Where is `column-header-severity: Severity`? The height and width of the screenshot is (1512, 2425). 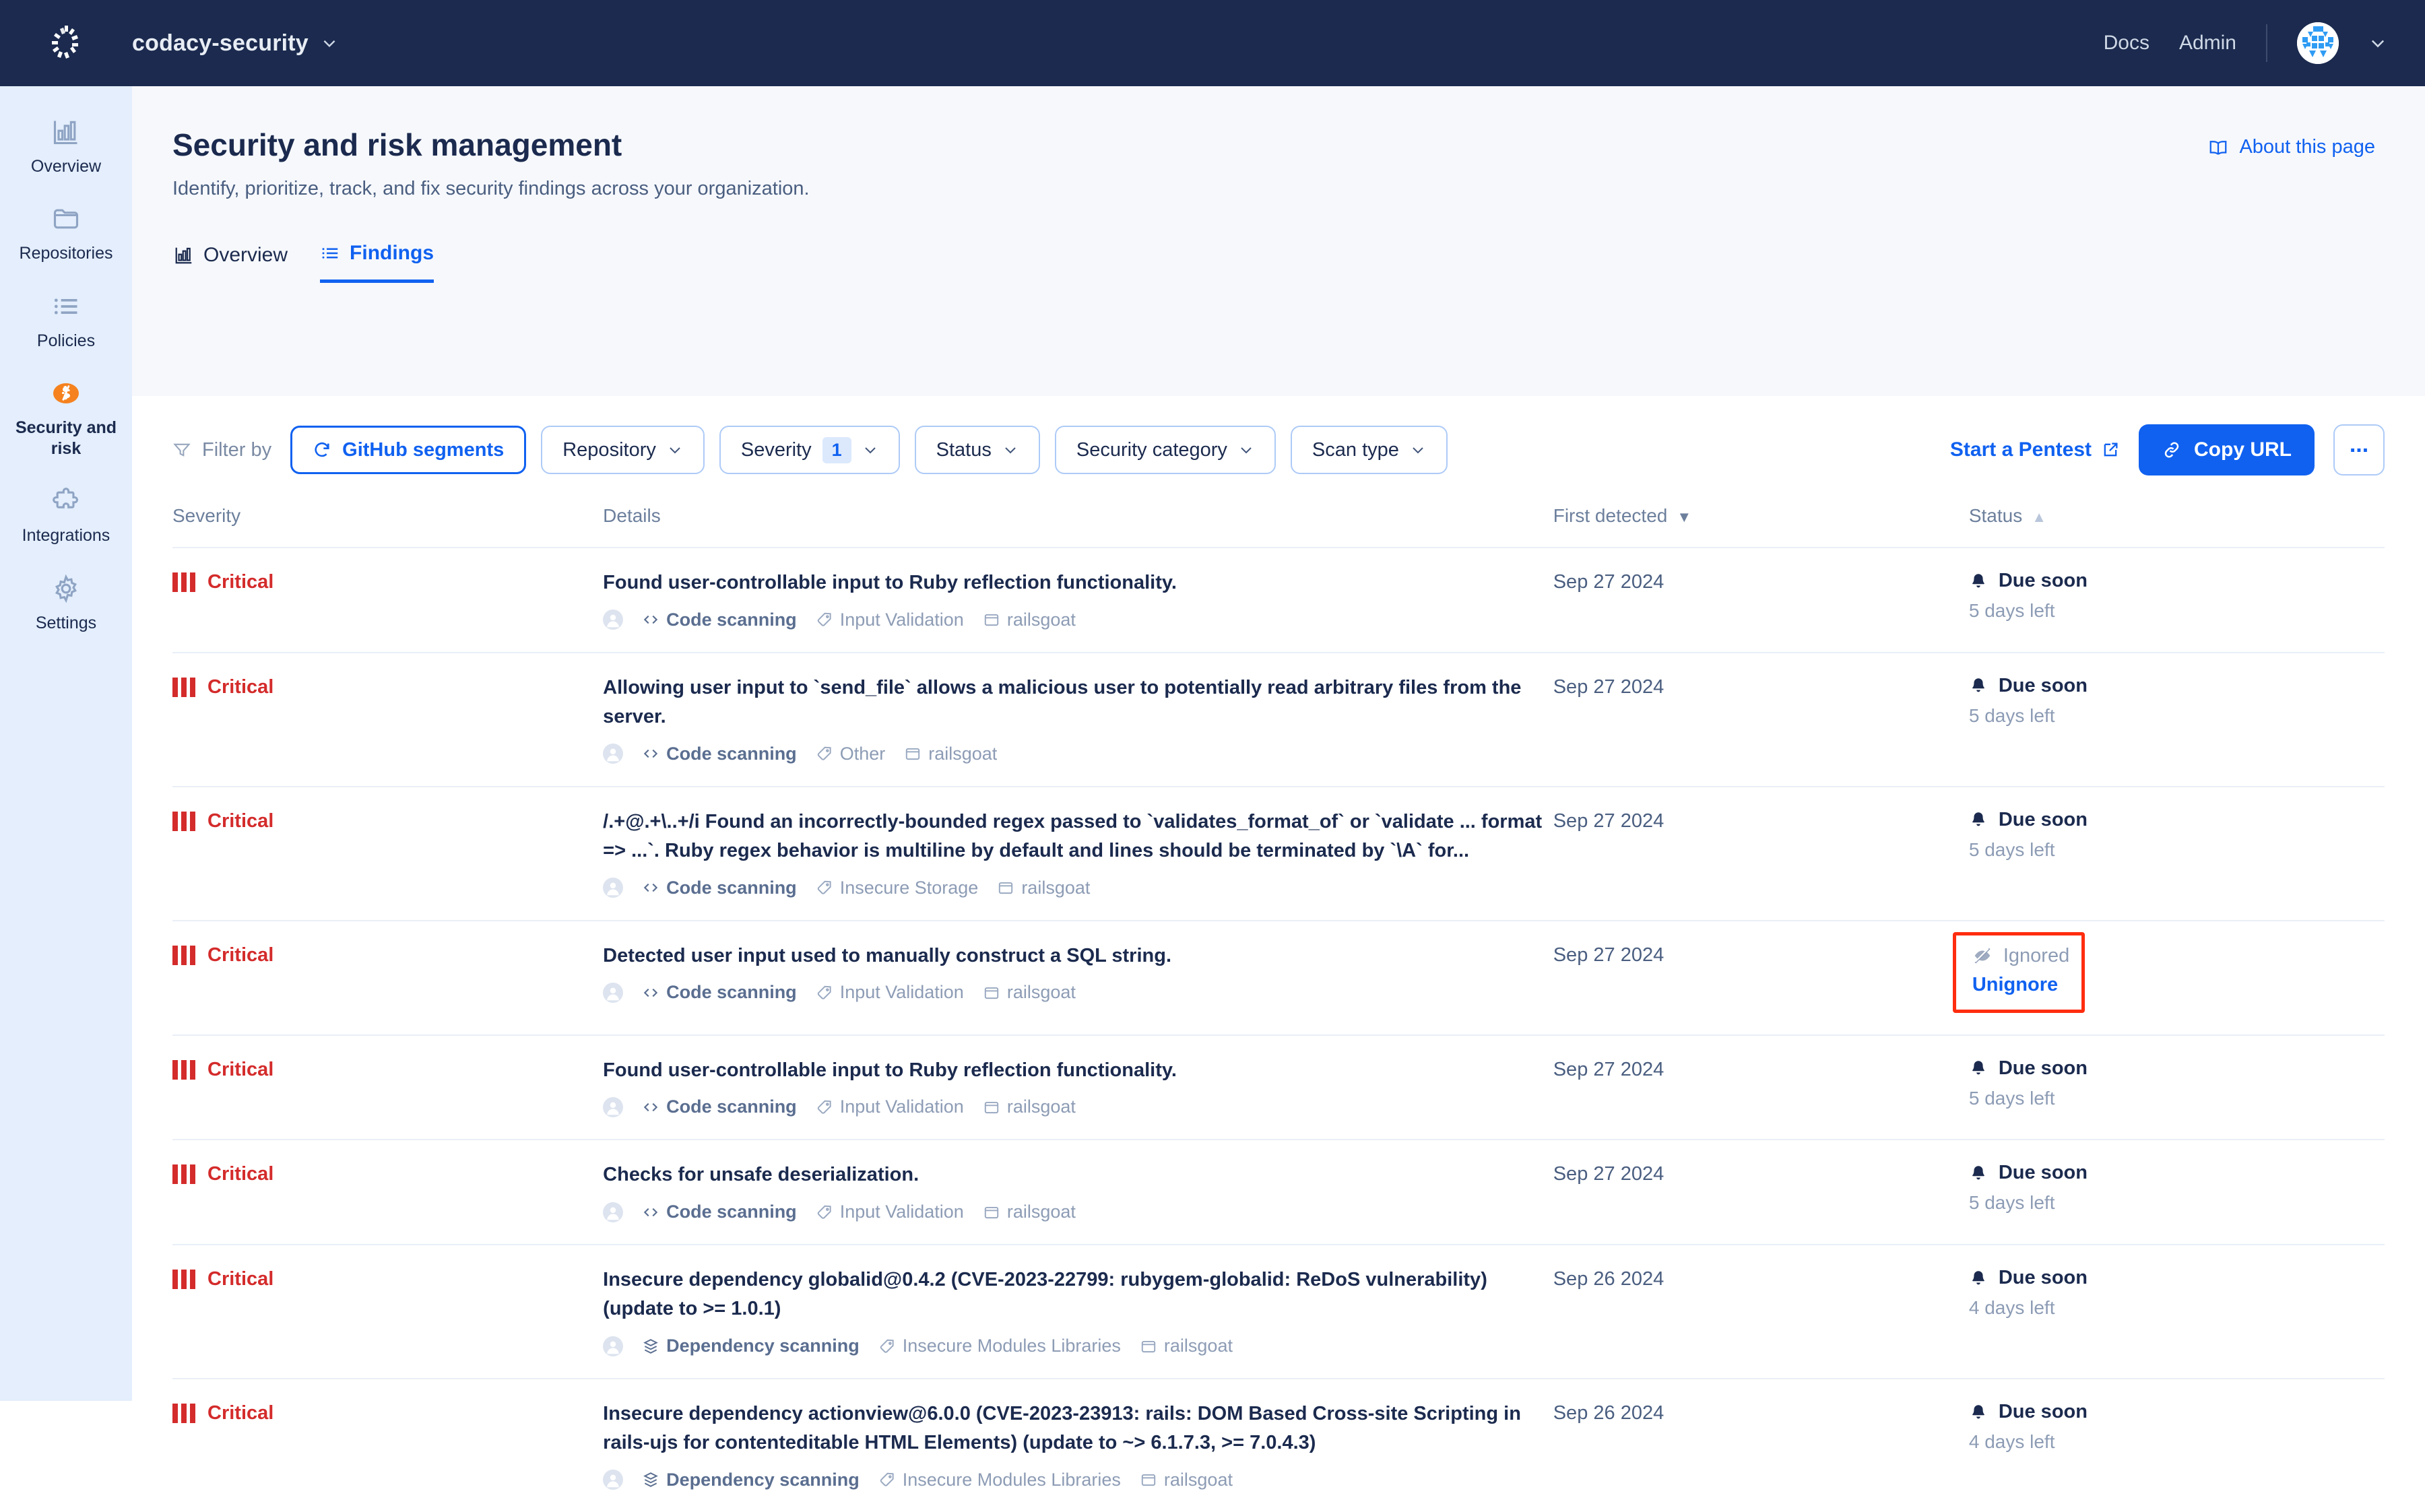 column-header-severity: Severity is located at coordinates (387, 526).